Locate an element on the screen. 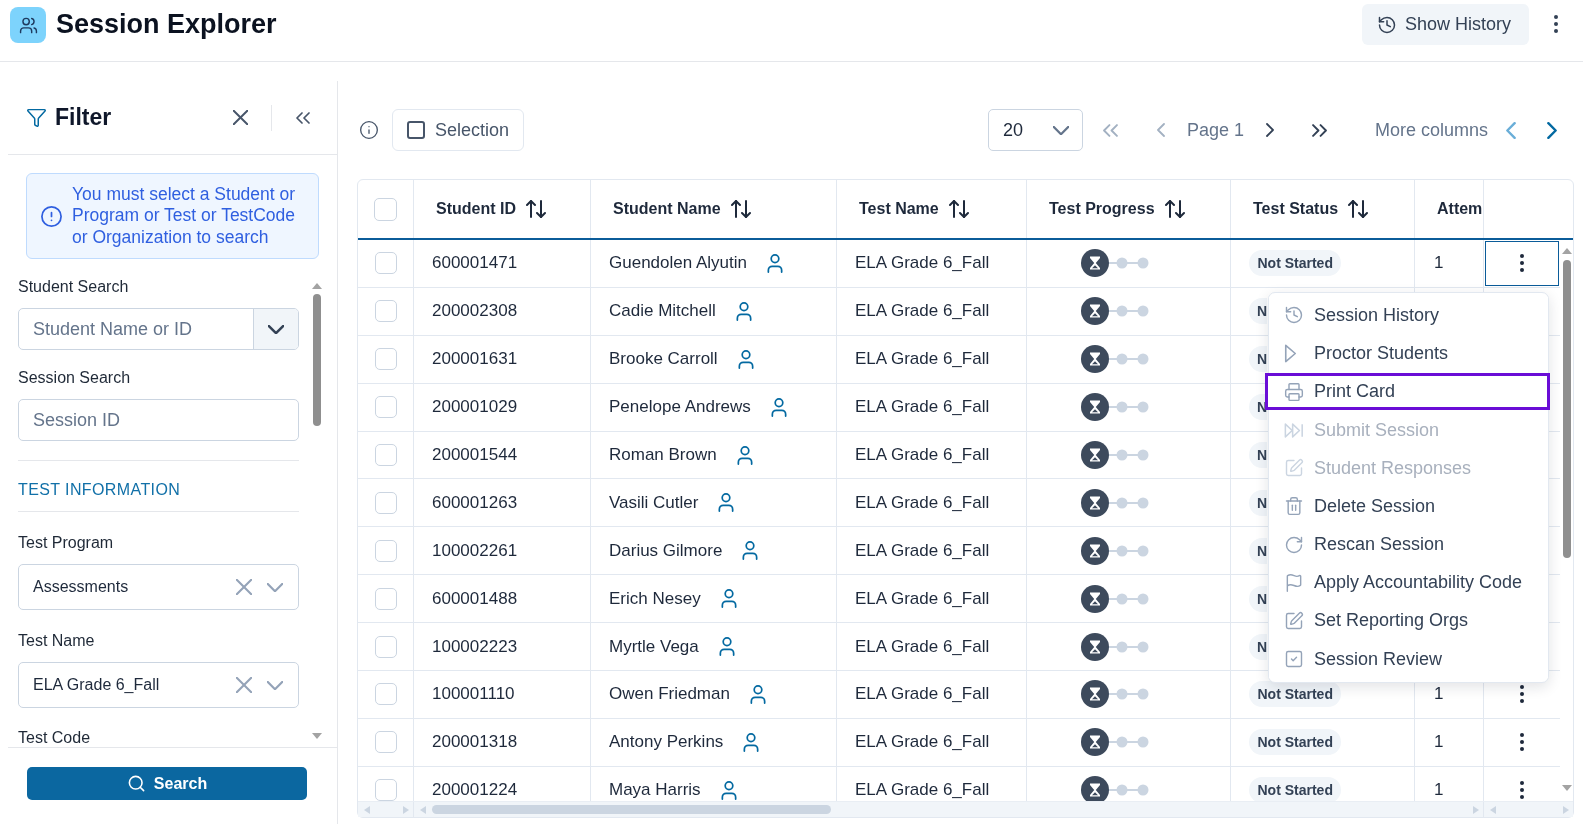 The width and height of the screenshot is (1583, 824). menu-item: Rescan Session is located at coordinates (1408, 545).